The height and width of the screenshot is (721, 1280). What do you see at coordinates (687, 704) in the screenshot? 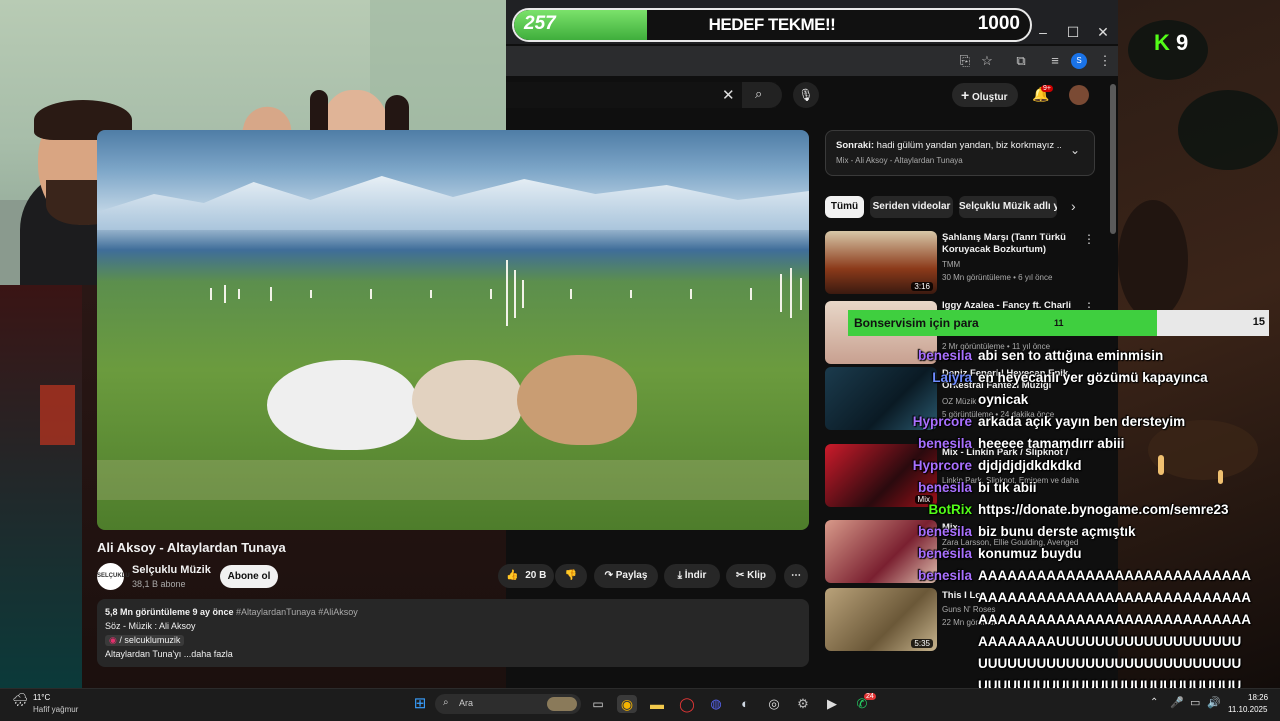
I see `opera-icon: ◯` at bounding box center [687, 704].